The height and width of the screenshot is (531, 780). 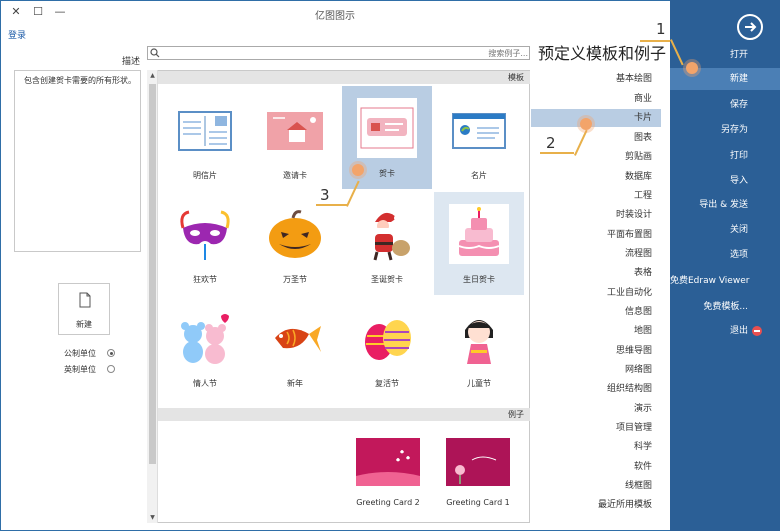 What do you see at coordinates (661, 29) in the screenshot?
I see `callout-number-1: 1` at bounding box center [661, 29].